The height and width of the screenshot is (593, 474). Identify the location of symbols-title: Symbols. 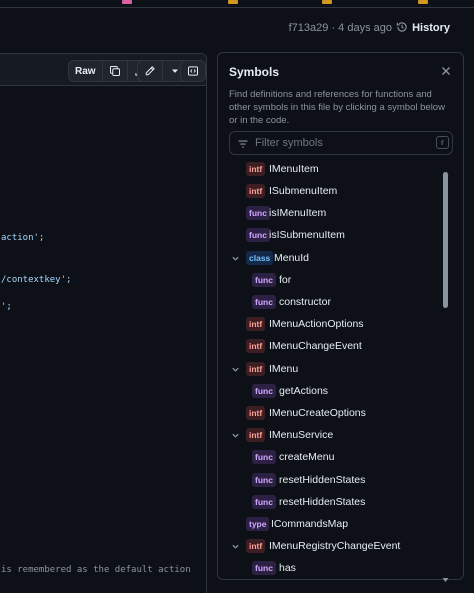
(254, 72).